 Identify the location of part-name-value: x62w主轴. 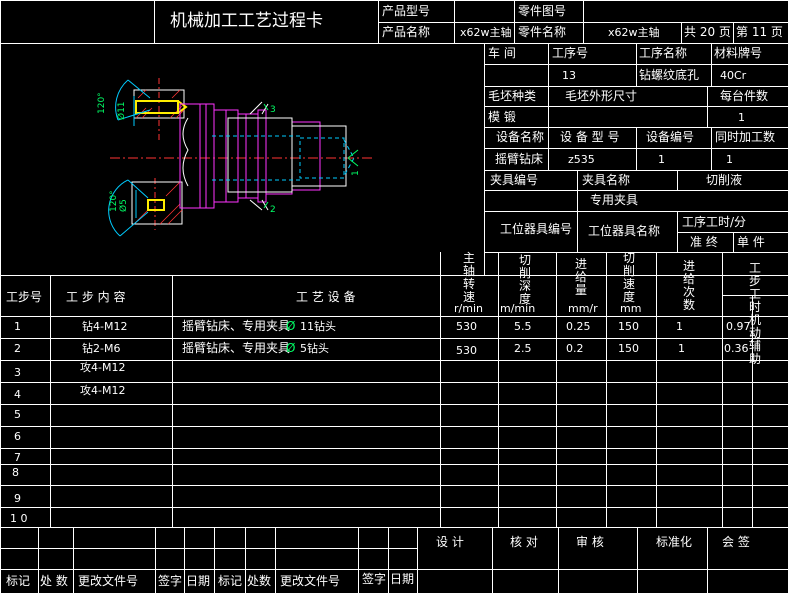
(634, 32).